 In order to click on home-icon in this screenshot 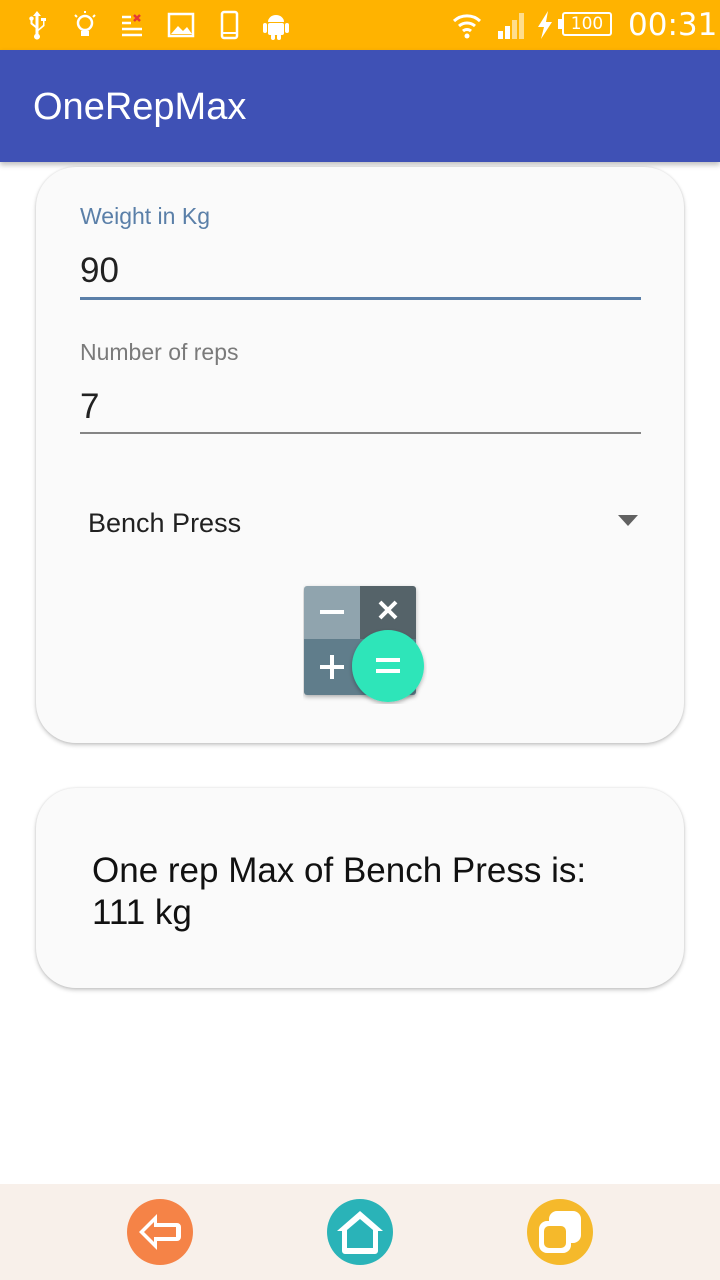, I will do `click(360, 1232)`.